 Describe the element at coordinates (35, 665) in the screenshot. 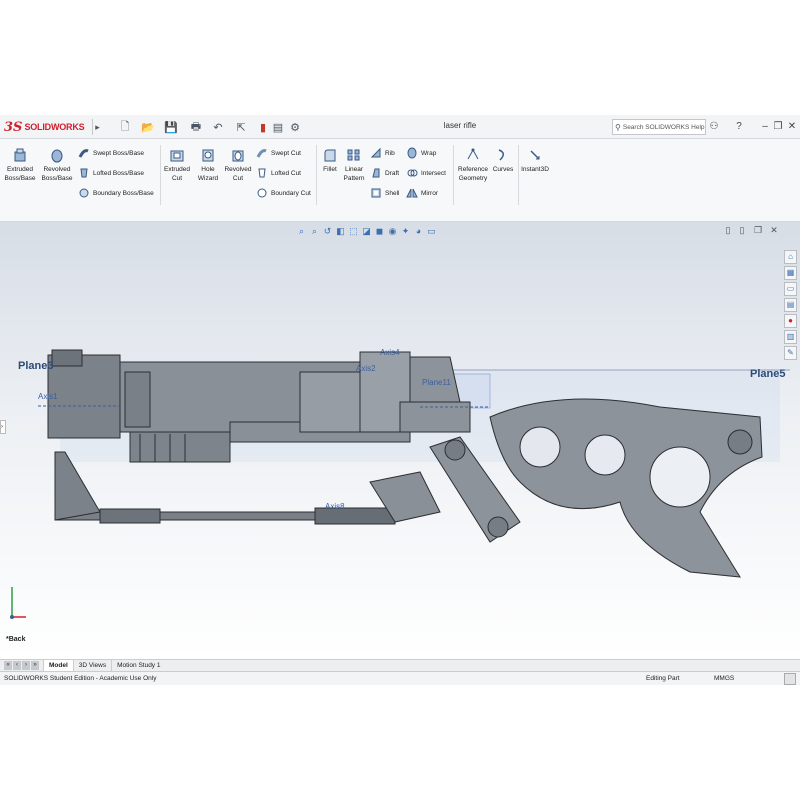

I see `last-tab-icon: »` at that location.